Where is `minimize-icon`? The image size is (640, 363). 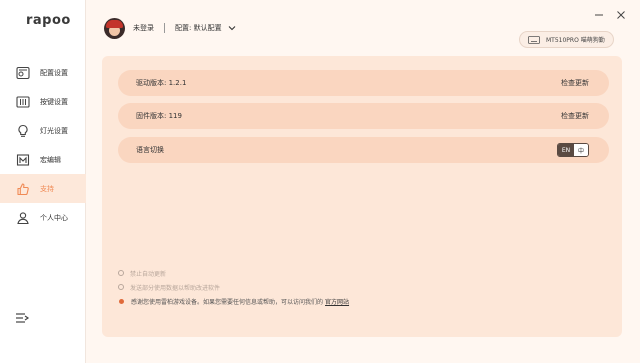 minimize-icon is located at coordinates (599, 15).